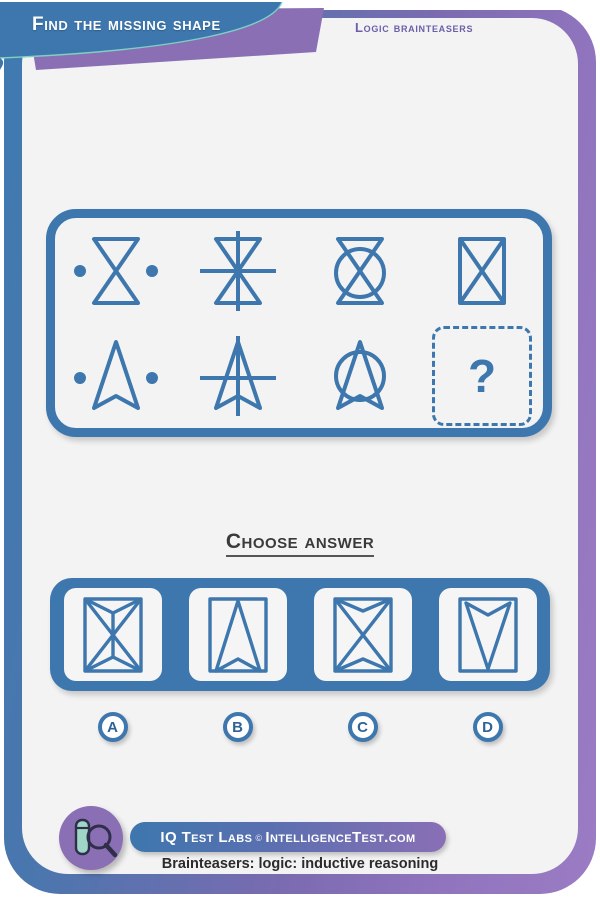 The width and height of the screenshot is (600, 900). I want to click on option-d-shape, so click(487, 634).